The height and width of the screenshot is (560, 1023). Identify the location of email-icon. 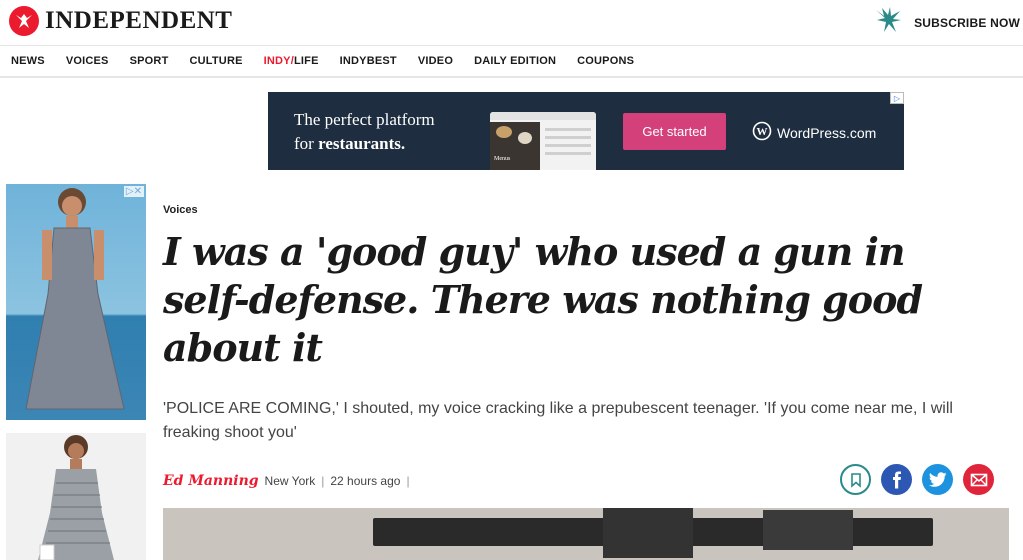
(978, 479).